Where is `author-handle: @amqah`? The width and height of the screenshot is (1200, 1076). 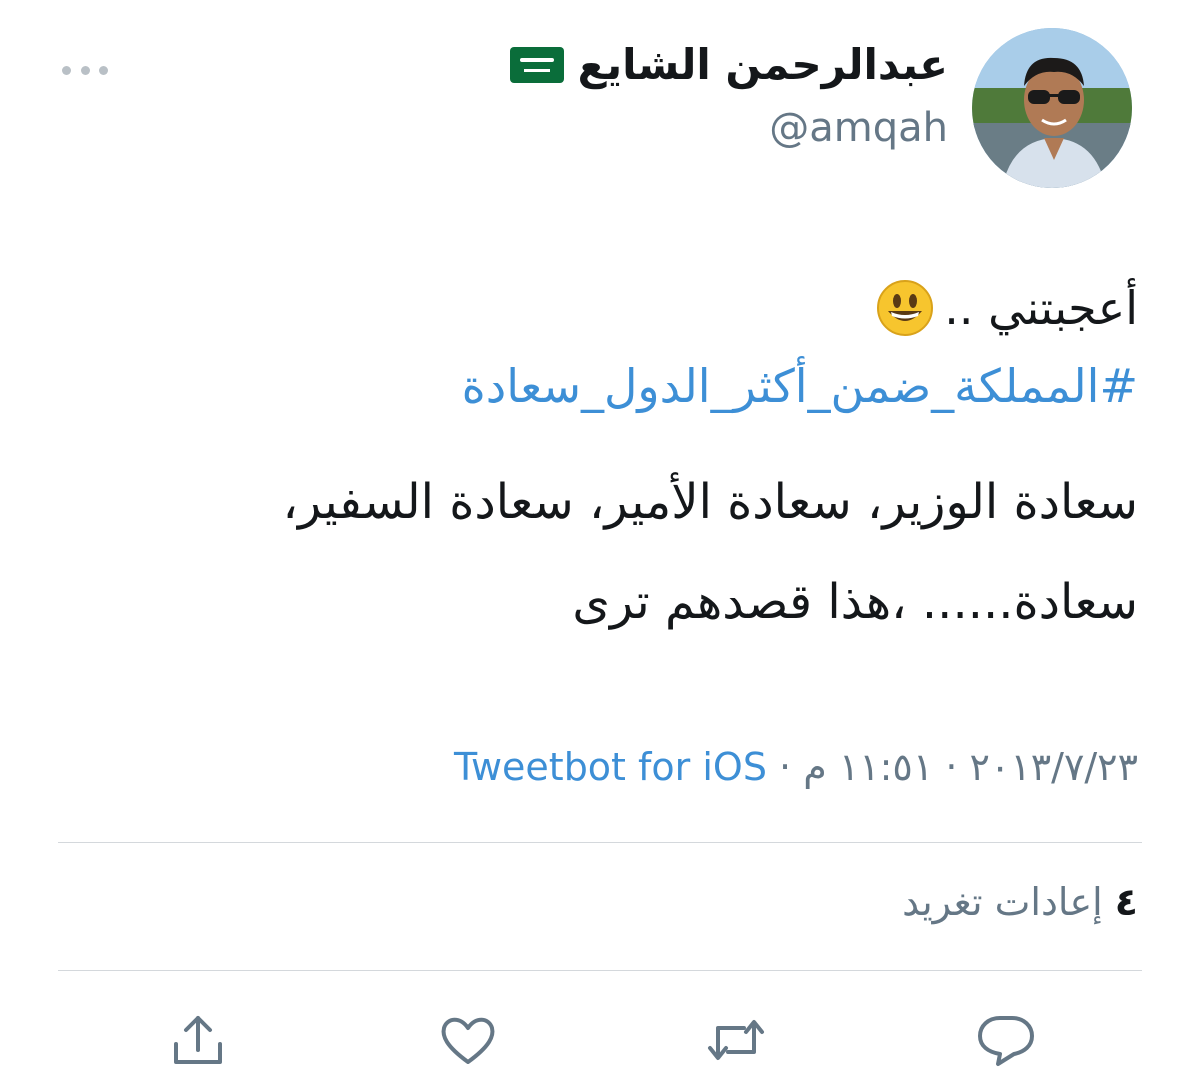 author-handle: @amqah is located at coordinates (858, 128).